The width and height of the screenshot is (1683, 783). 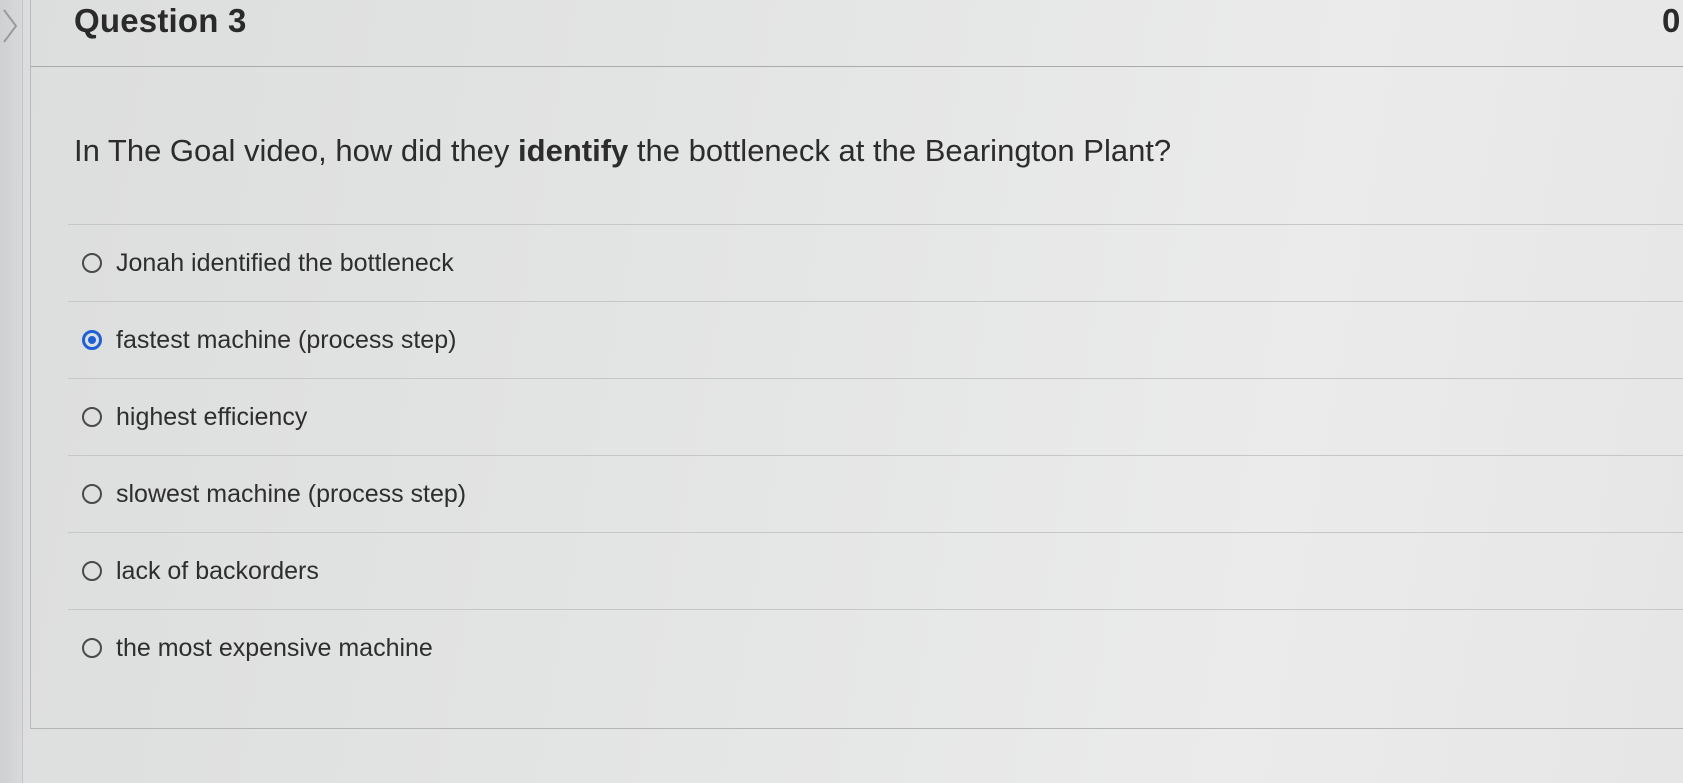 What do you see at coordinates (11, 391) in the screenshot?
I see `left-rail` at bounding box center [11, 391].